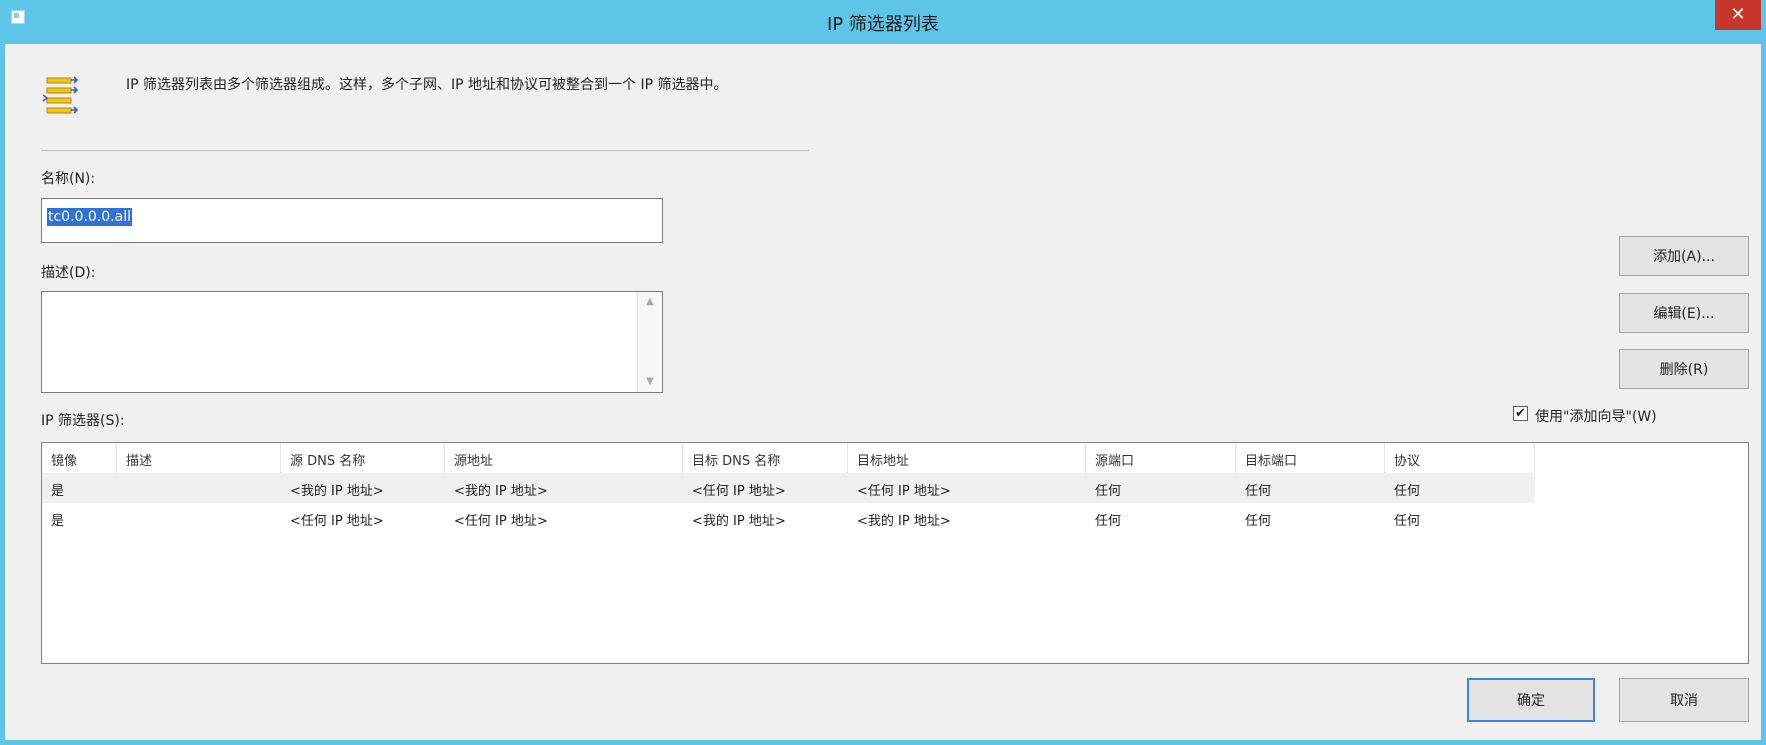  I want to click on description-scrollbar: ▲ ▼, so click(649, 342).